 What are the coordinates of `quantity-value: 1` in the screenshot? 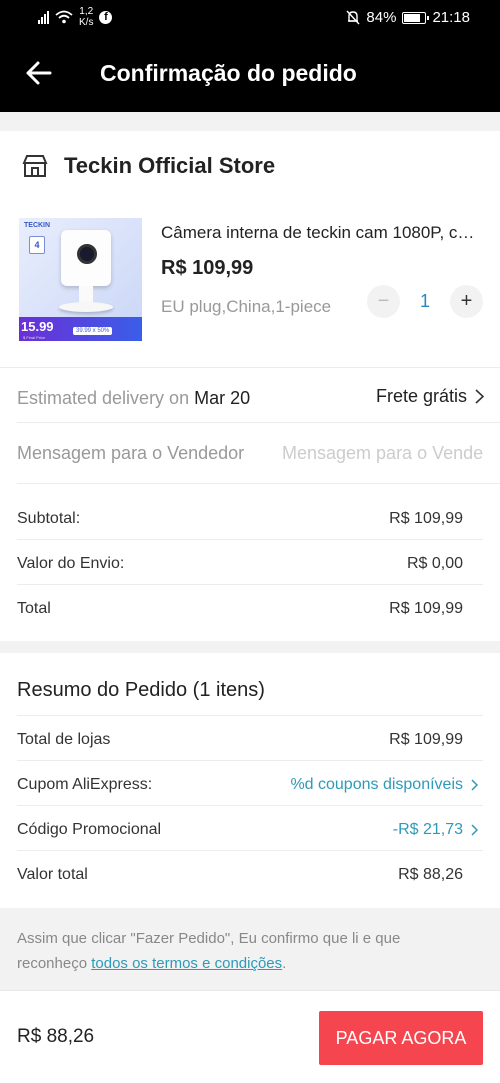 It's located at (424, 301).